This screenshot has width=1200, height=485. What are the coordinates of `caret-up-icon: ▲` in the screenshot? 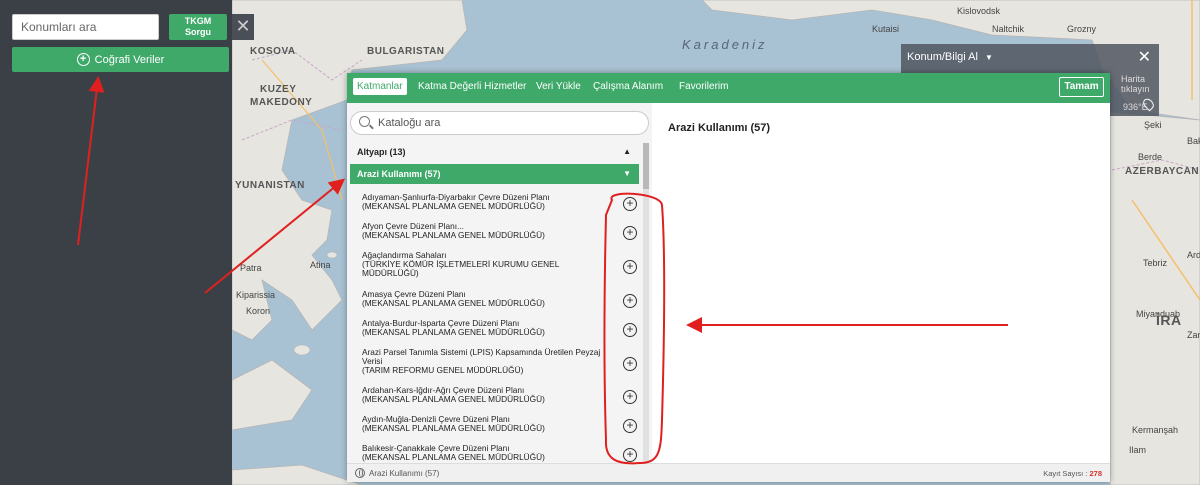 It's located at (627, 151).